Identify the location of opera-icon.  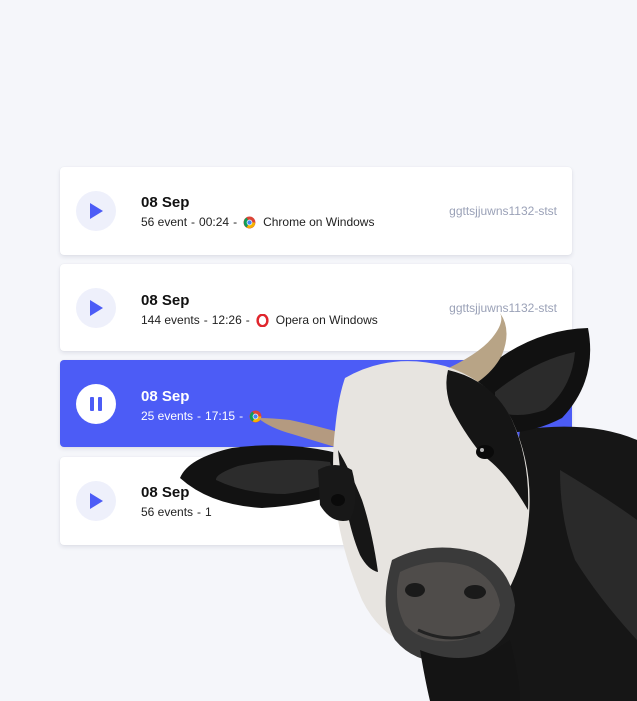
(262, 320).